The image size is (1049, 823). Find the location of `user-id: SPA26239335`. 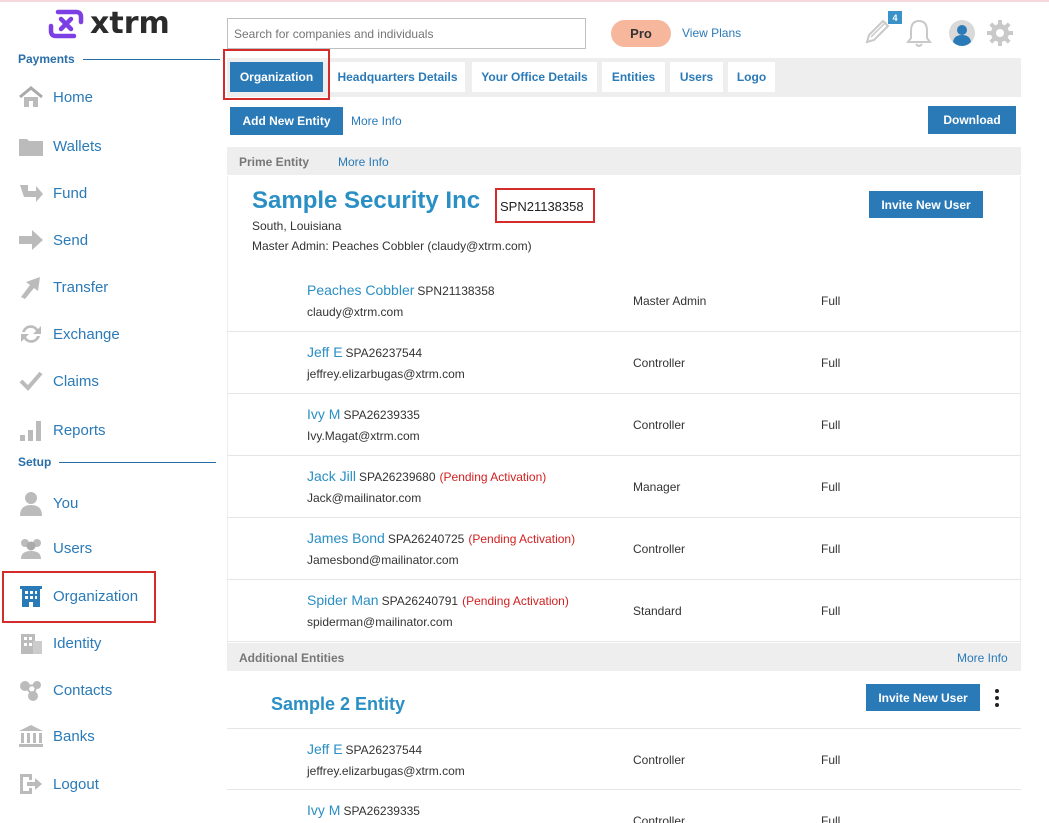

user-id: SPA26239335 is located at coordinates (381, 415).